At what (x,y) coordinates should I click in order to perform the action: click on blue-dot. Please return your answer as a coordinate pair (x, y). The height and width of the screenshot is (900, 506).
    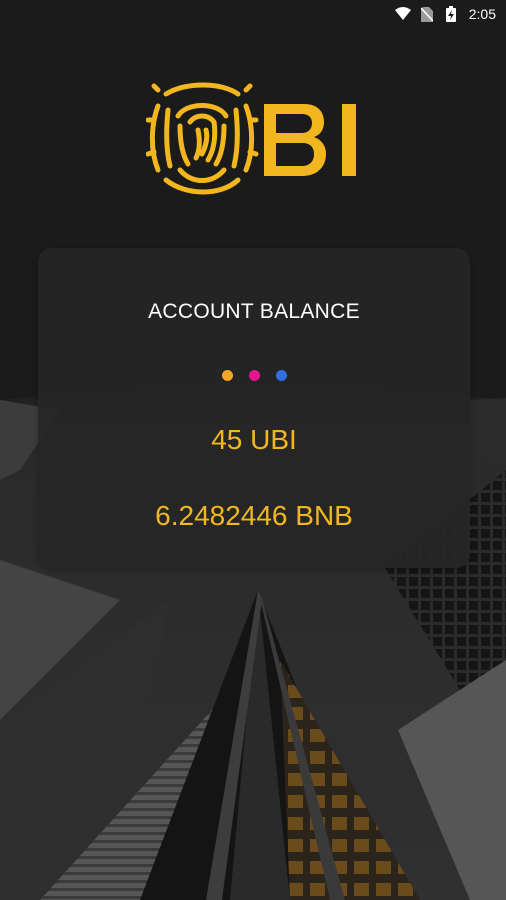
    Looking at the image, I should click on (281, 375).